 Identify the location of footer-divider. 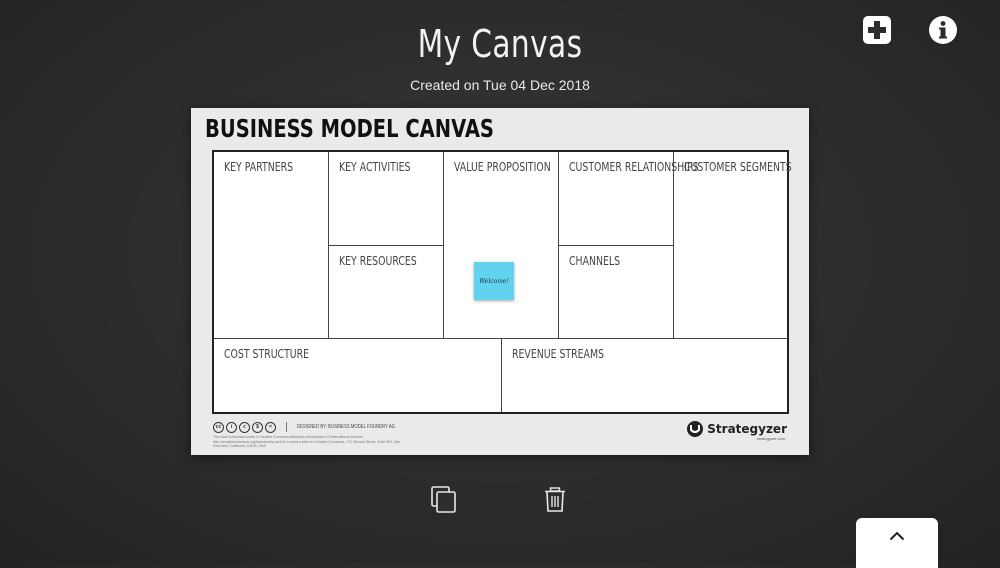
(286, 427).